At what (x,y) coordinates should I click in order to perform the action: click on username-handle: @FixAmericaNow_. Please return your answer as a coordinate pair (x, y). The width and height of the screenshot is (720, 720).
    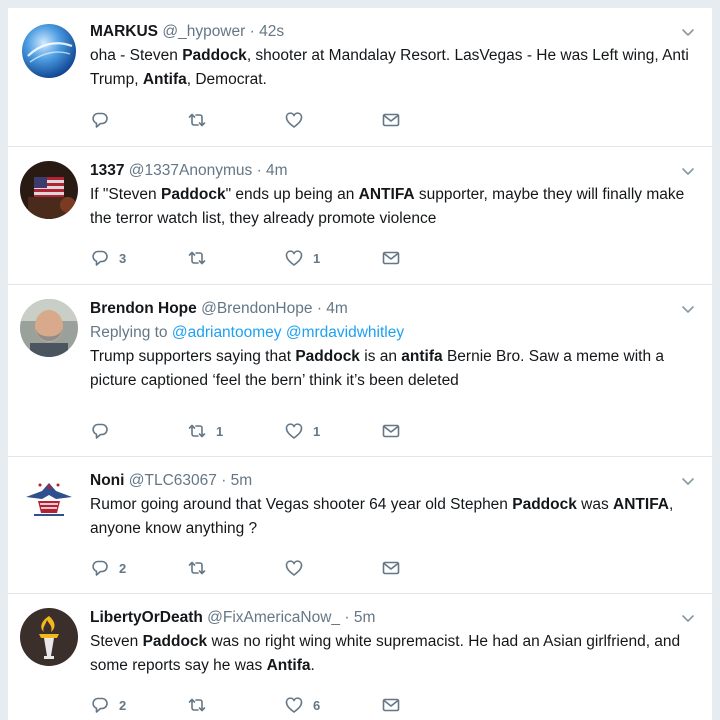
    Looking at the image, I should click on (273, 617).